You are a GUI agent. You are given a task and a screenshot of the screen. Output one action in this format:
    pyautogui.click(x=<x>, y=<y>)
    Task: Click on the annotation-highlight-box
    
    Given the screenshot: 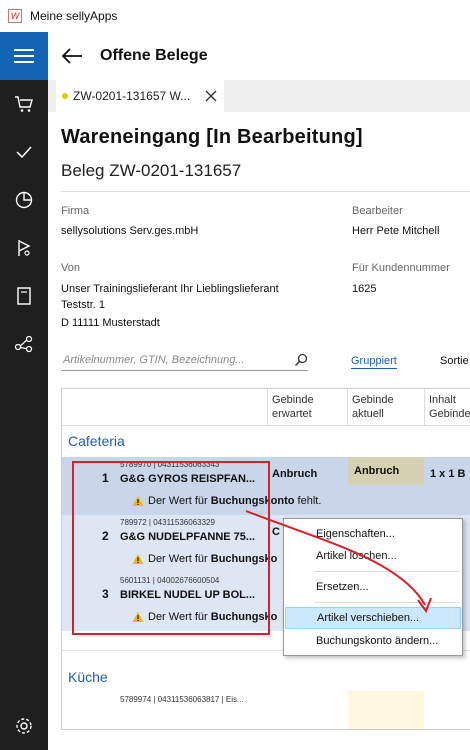 What is the action you would take?
    pyautogui.click(x=171, y=548)
    